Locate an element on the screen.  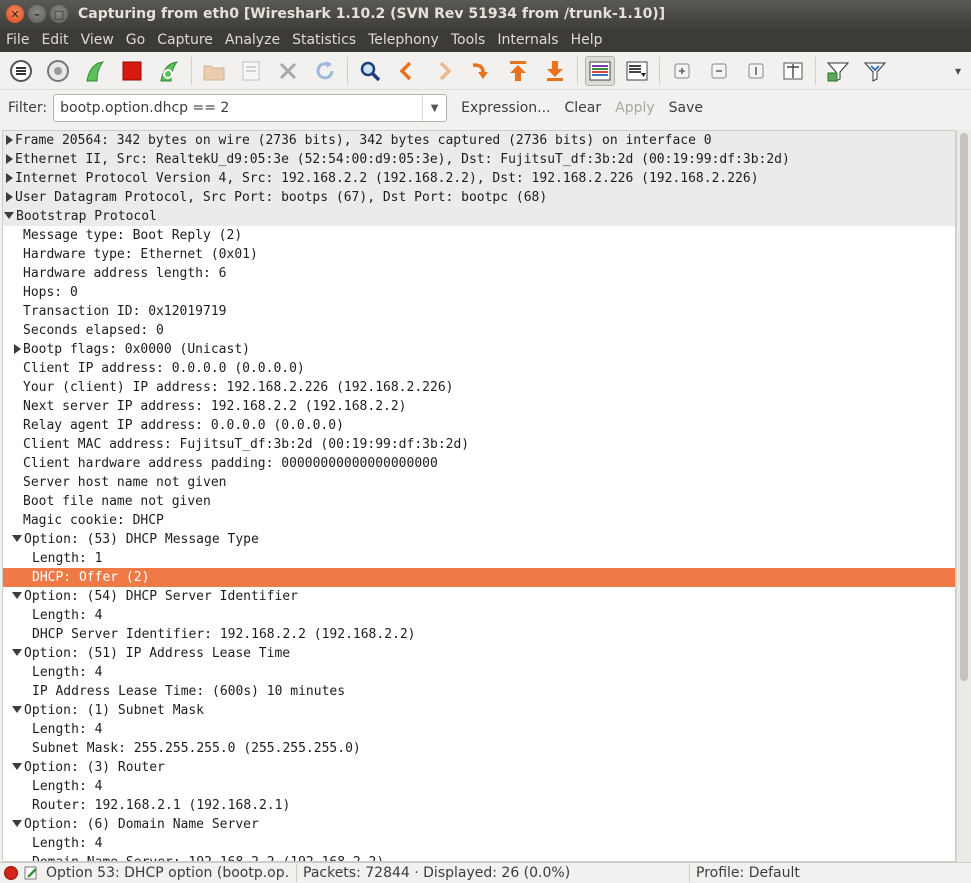
menu-go: Go is located at coordinates (135, 40).